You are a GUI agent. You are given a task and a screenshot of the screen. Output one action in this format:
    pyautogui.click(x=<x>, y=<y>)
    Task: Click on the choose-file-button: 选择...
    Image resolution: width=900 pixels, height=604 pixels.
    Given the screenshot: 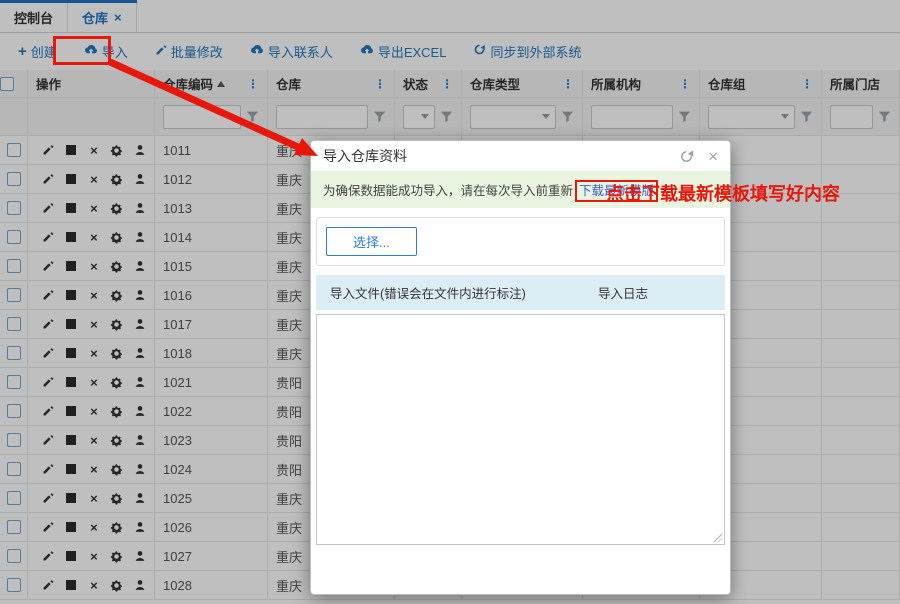 What is the action you would take?
    pyautogui.click(x=371, y=241)
    